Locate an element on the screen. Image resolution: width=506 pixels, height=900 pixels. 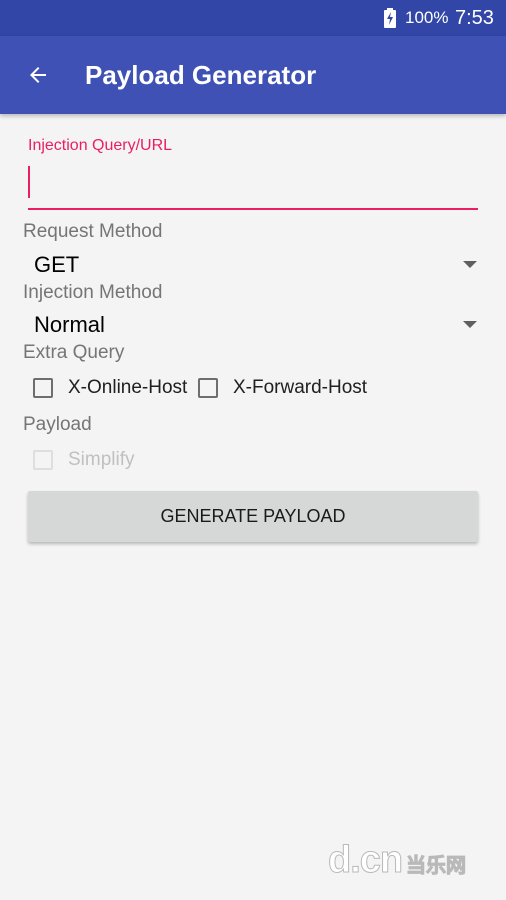
battery-percent: 100% is located at coordinates (427, 17).